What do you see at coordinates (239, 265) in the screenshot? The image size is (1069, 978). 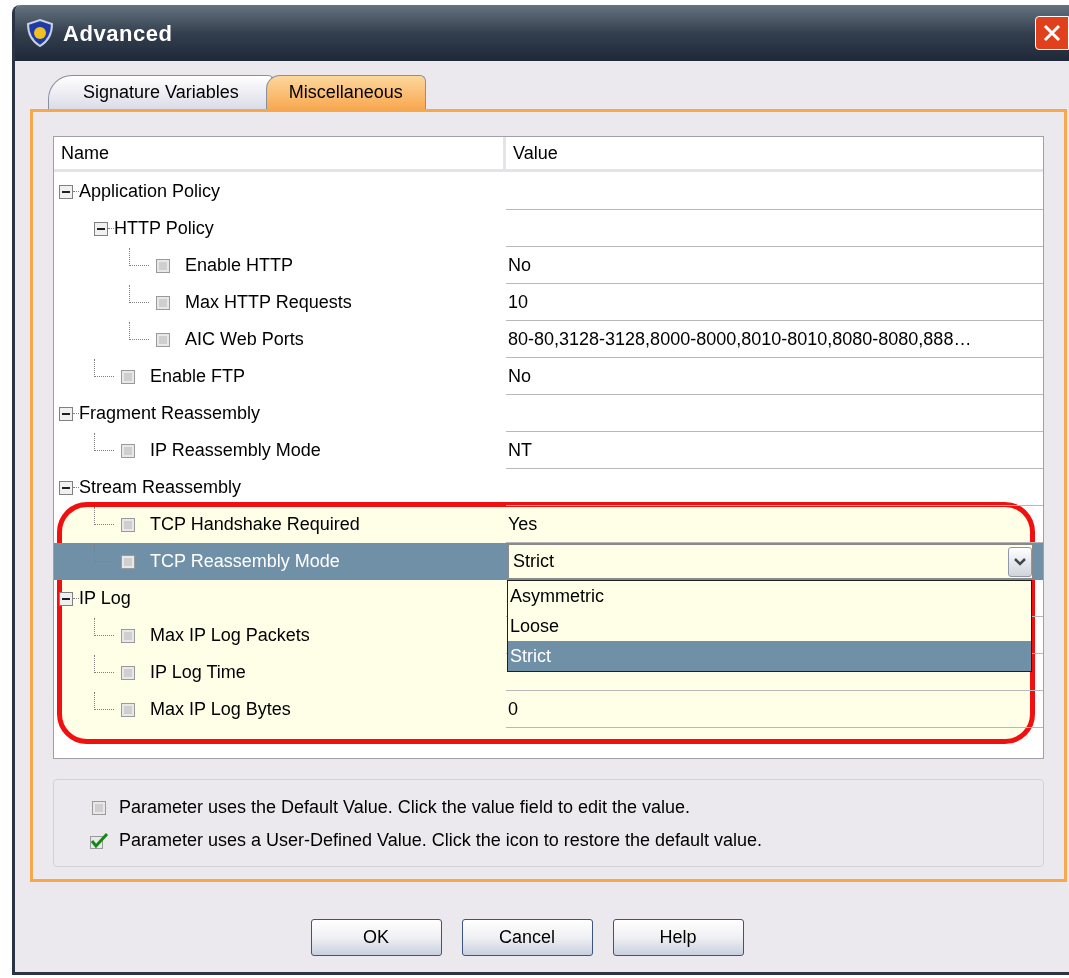 I see `tree-item: Enable HTTP` at bounding box center [239, 265].